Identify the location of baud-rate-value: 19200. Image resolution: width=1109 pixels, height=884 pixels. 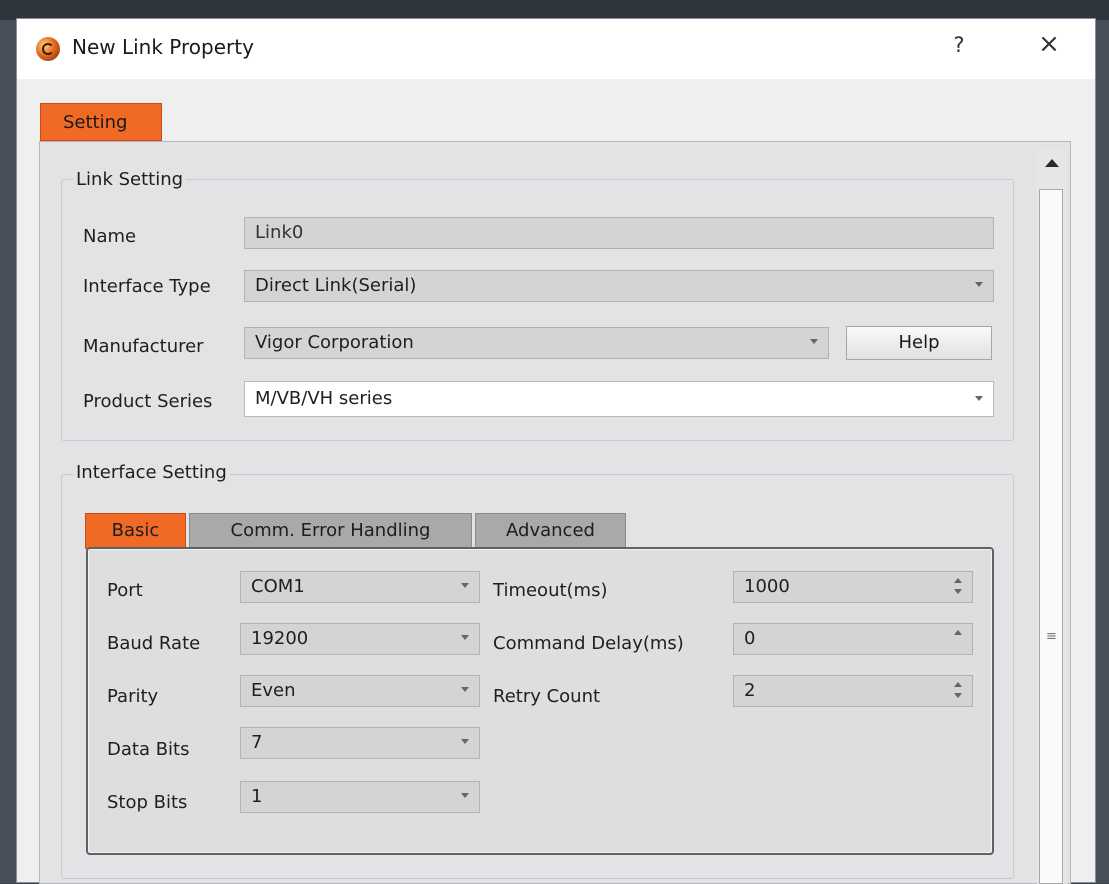
(280, 638).